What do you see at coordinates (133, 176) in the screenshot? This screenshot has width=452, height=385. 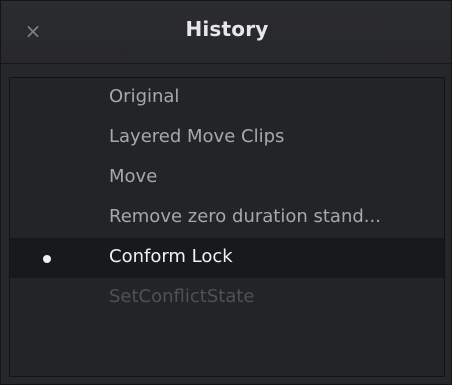 I see `history-item-label: Move` at bounding box center [133, 176].